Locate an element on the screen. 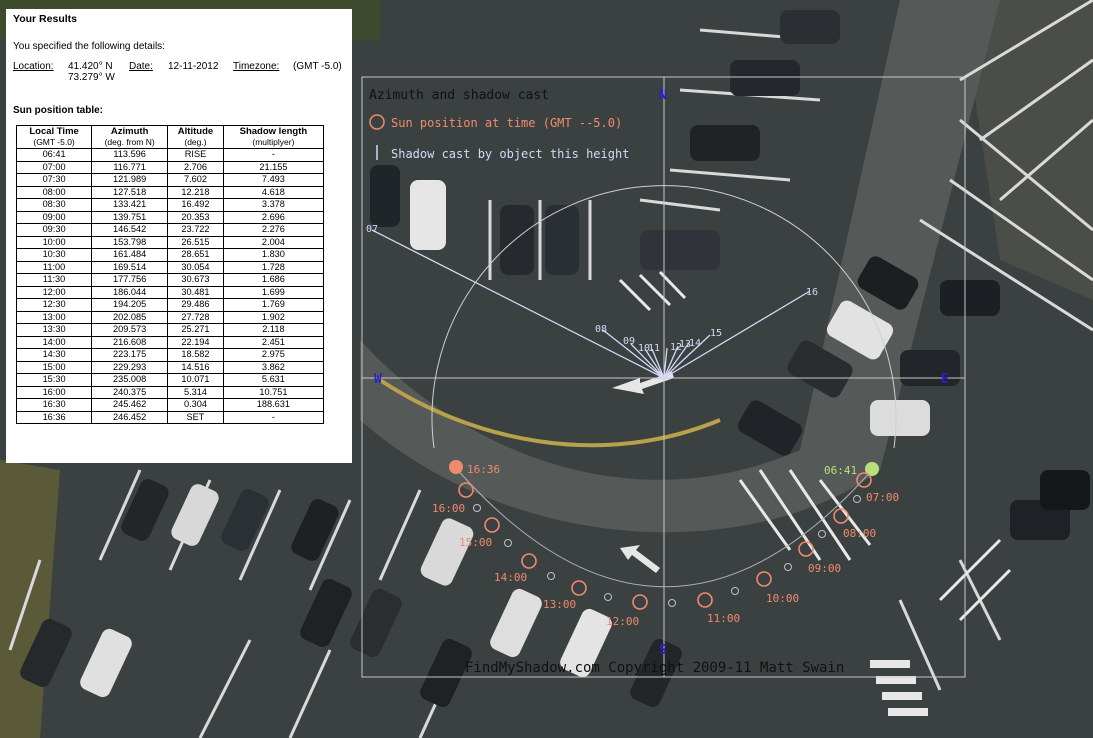  table-cell: 12:30 is located at coordinates (54, 305).